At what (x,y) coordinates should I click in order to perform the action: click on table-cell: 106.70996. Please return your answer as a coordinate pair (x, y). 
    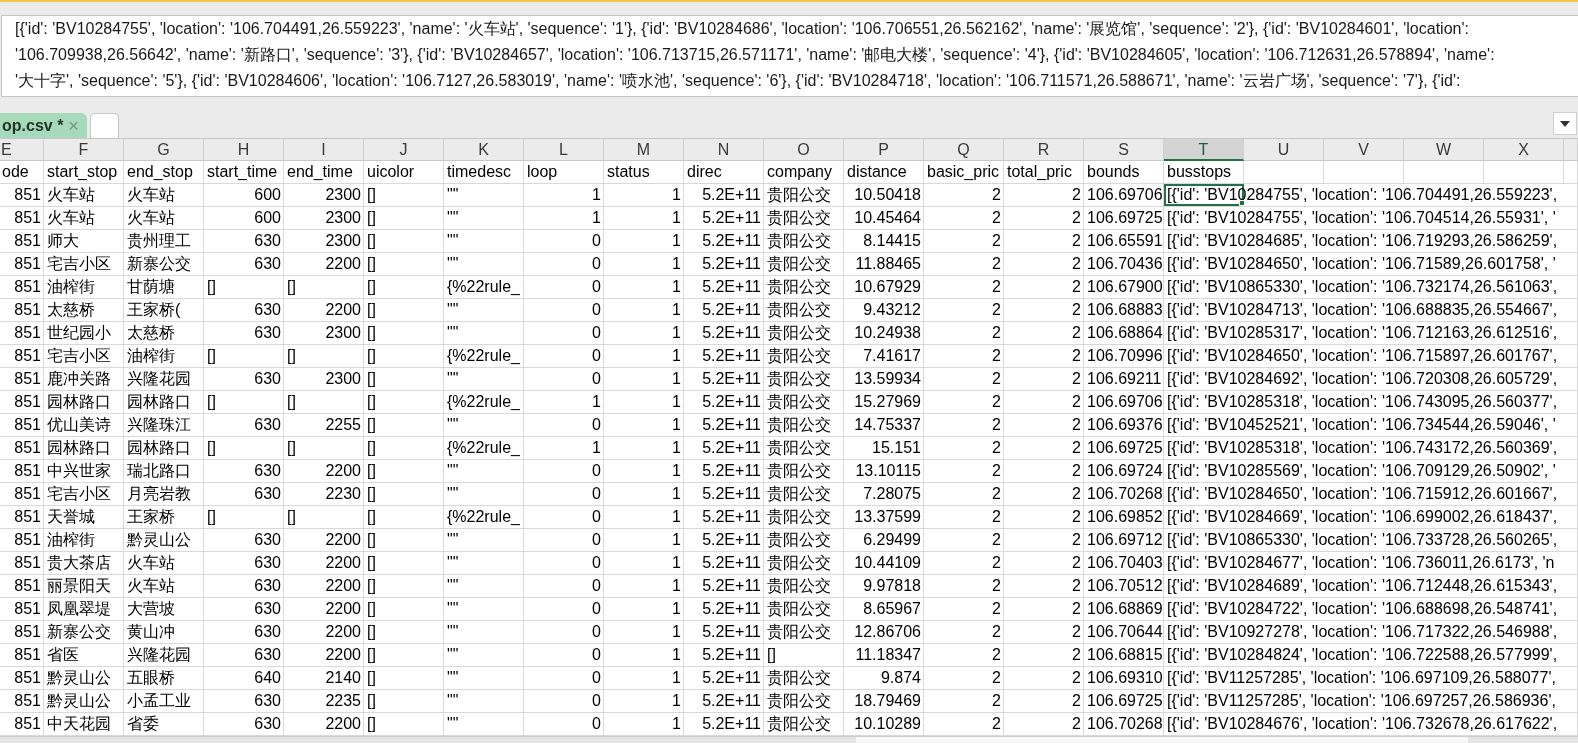
    Looking at the image, I should click on (1124, 356).